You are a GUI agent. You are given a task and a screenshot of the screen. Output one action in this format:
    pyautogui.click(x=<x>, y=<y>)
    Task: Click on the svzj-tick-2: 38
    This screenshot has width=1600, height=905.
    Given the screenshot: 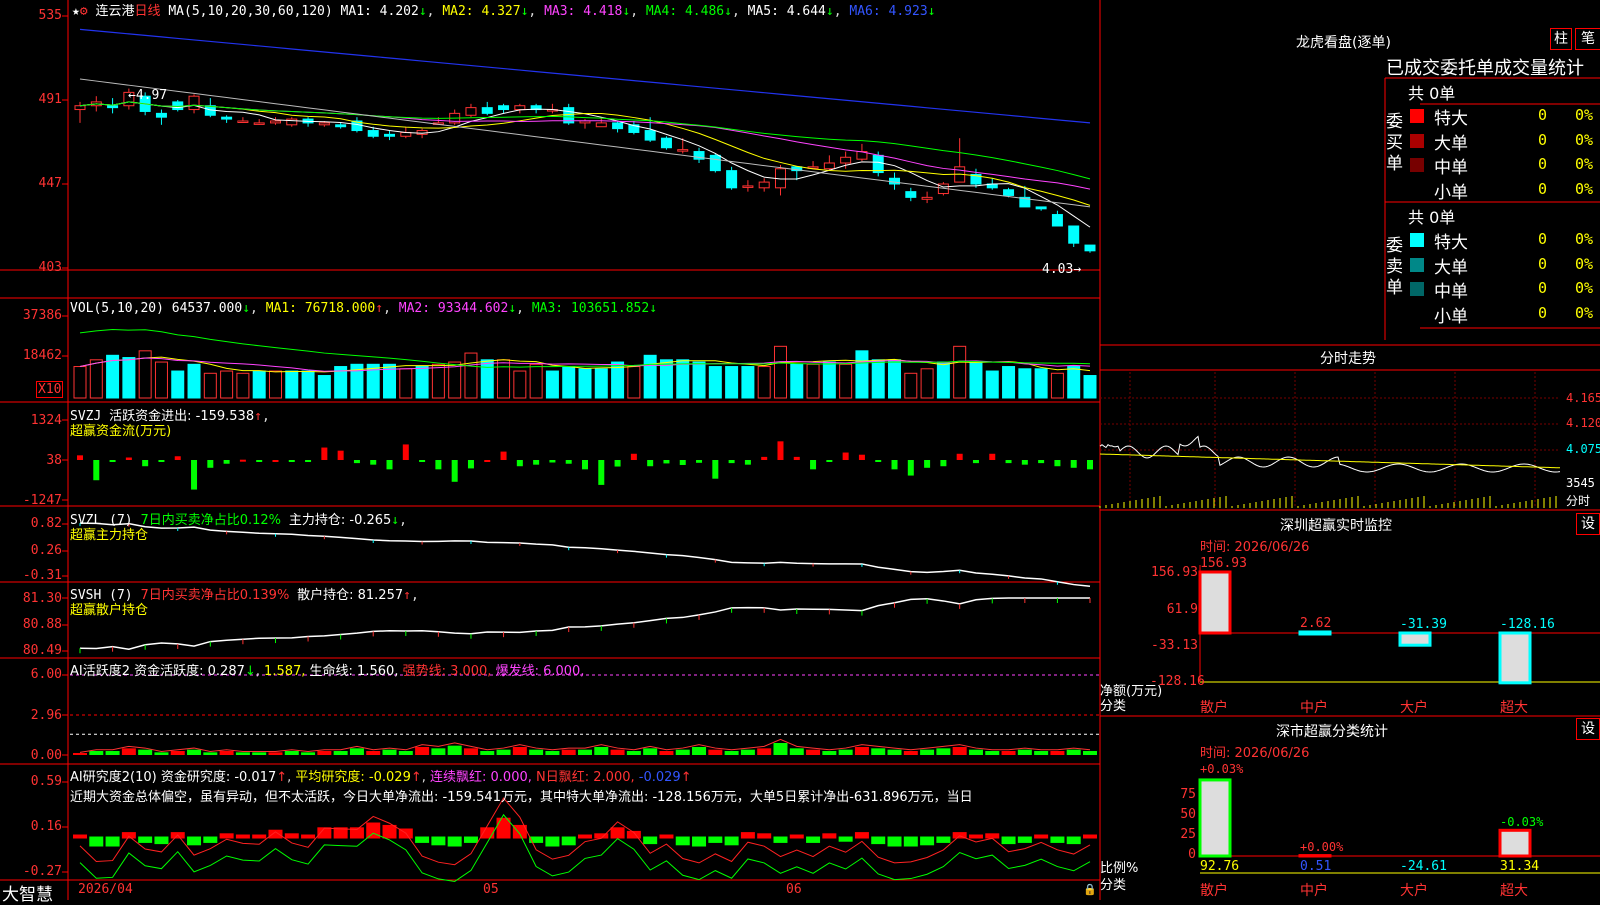 What is the action you would take?
    pyautogui.click(x=32, y=460)
    